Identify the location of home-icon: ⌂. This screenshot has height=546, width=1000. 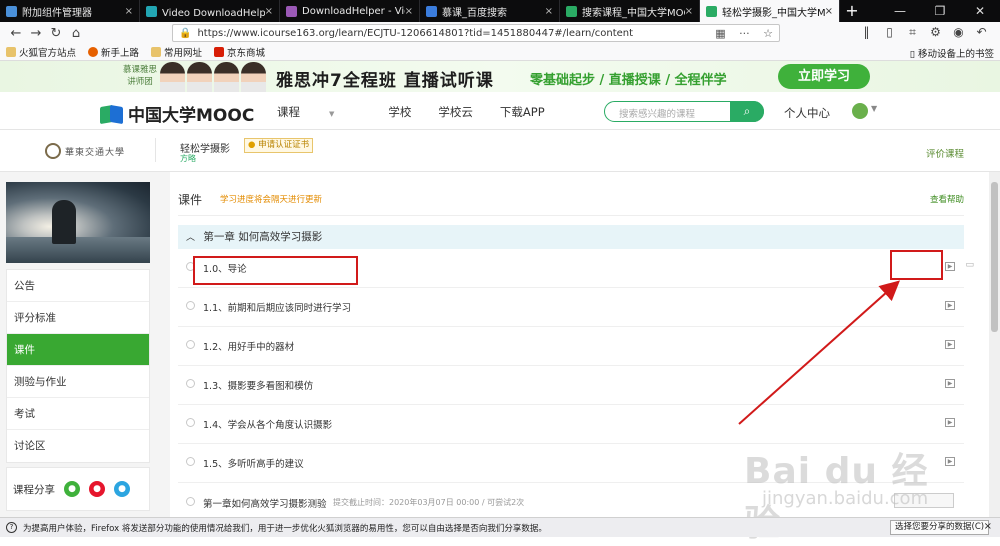
(76, 33).